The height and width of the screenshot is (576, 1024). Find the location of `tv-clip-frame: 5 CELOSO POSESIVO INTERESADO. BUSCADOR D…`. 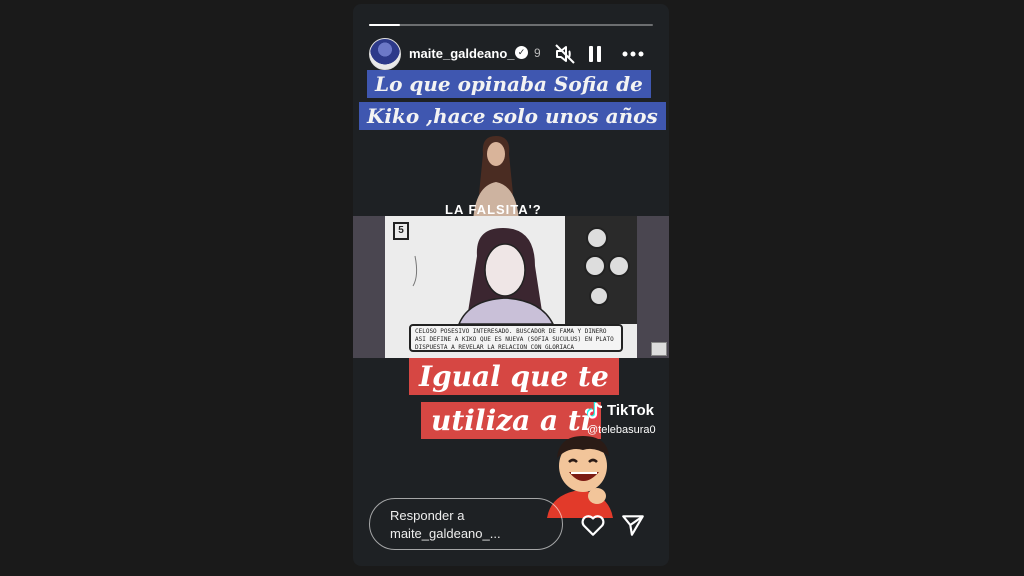

tv-clip-frame: 5 CELOSO POSESIVO INTERESADO. BUSCADOR D… is located at coordinates (511, 287).